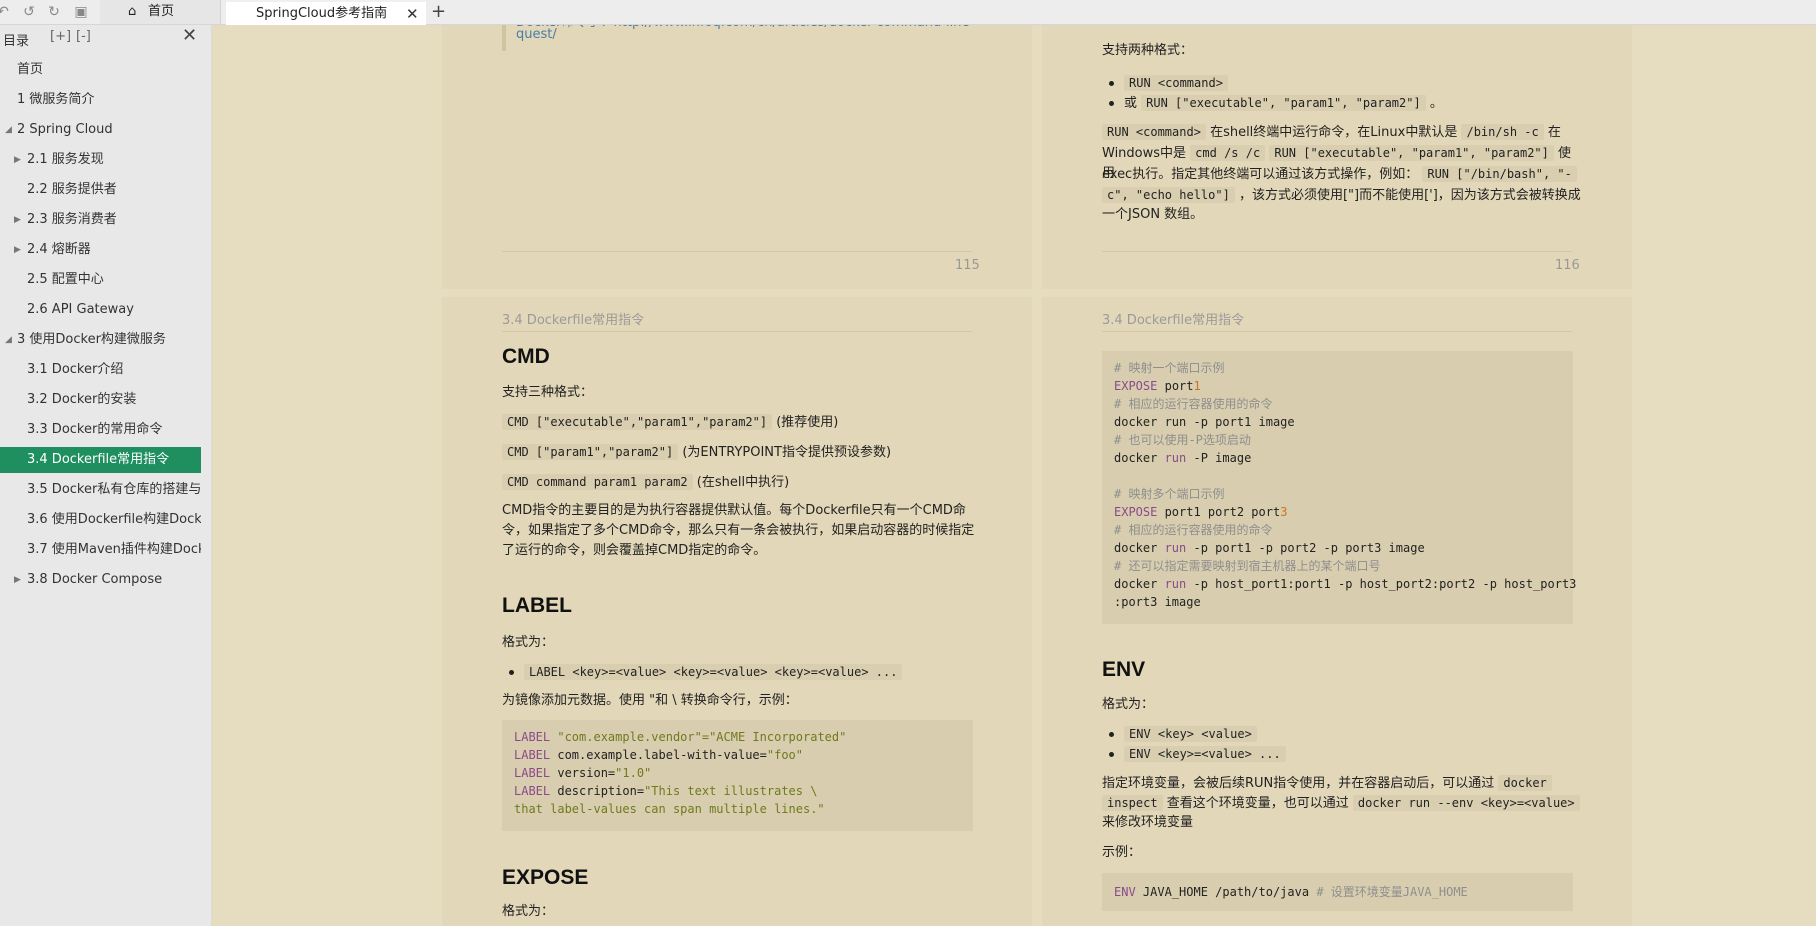 This screenshot has width=1816, height=926. Describe the element at coordinates (100, 340) in the screenshot. I see `toc-item: ◢ 3 使用Docker构建微服务` at that location.